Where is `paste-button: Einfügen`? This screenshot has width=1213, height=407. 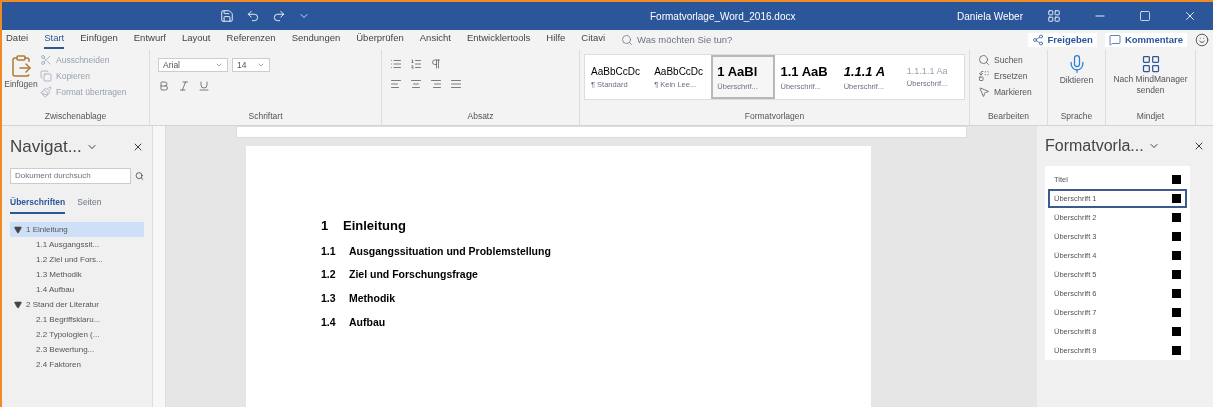 paste-button: Einfügen is located at coordinates (21, 82).